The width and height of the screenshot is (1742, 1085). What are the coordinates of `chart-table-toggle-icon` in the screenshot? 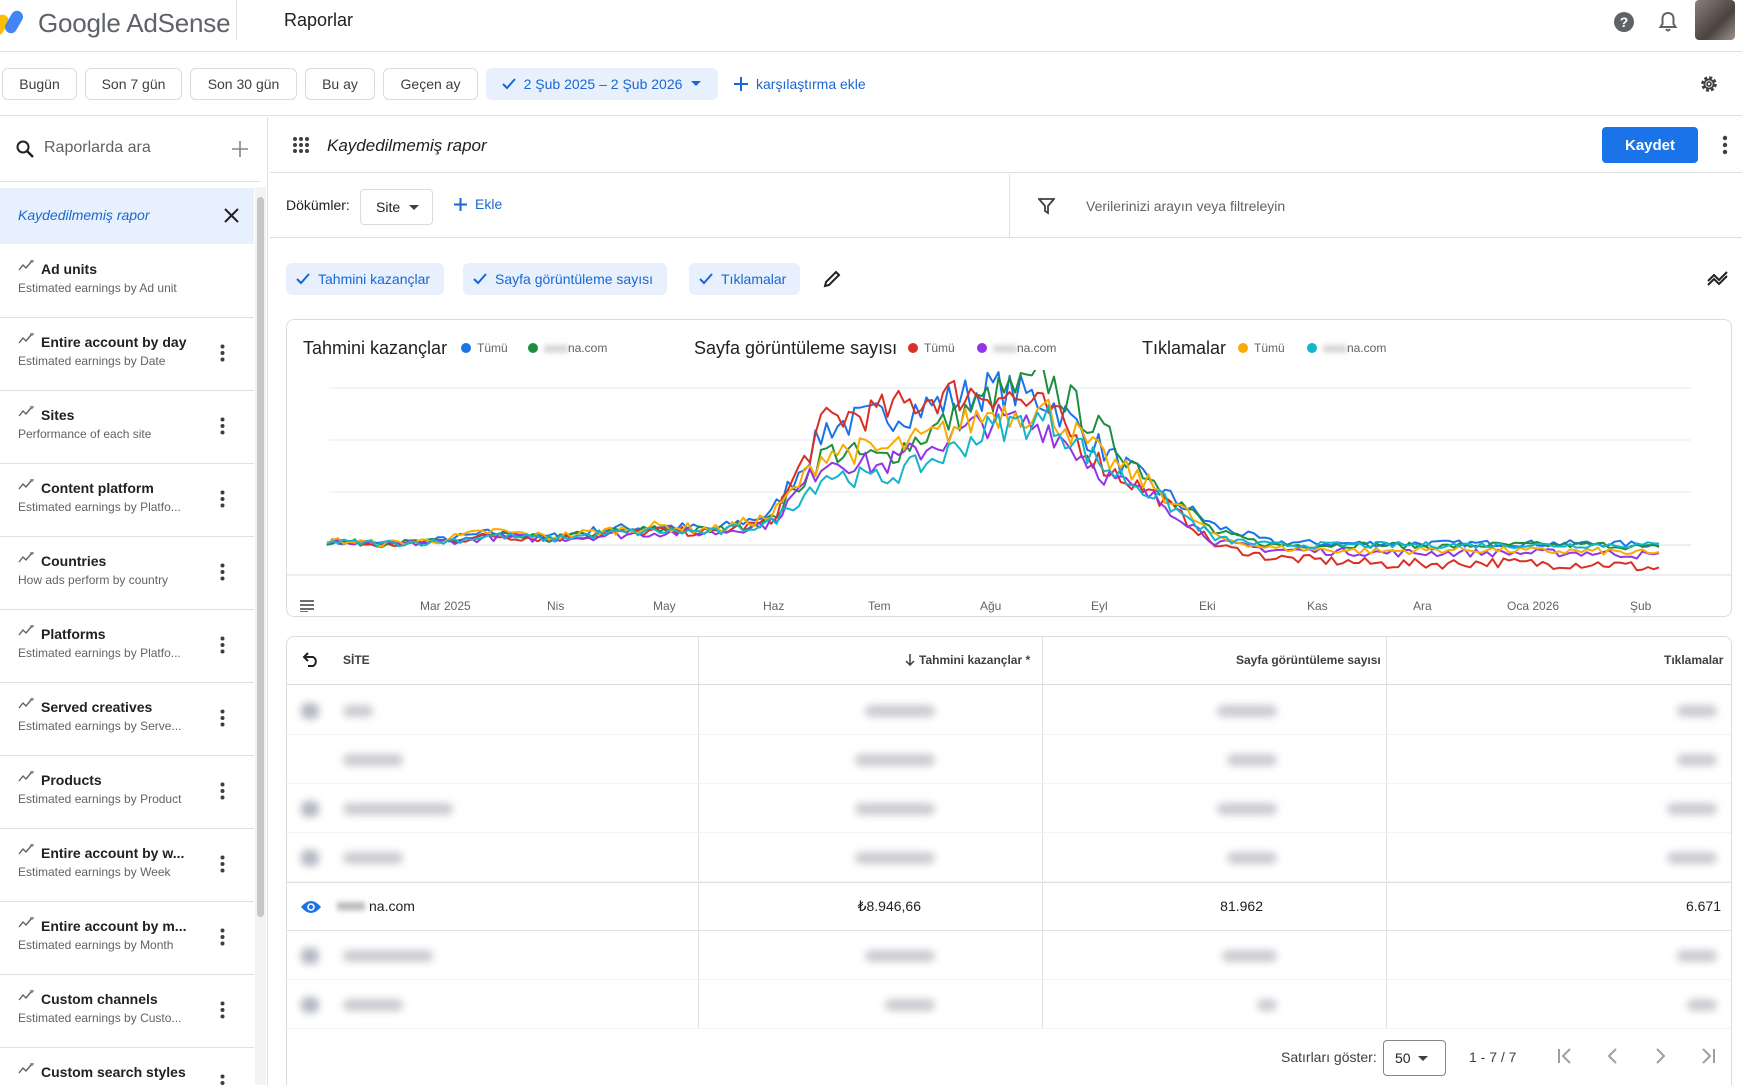 It's located at (307, 606).